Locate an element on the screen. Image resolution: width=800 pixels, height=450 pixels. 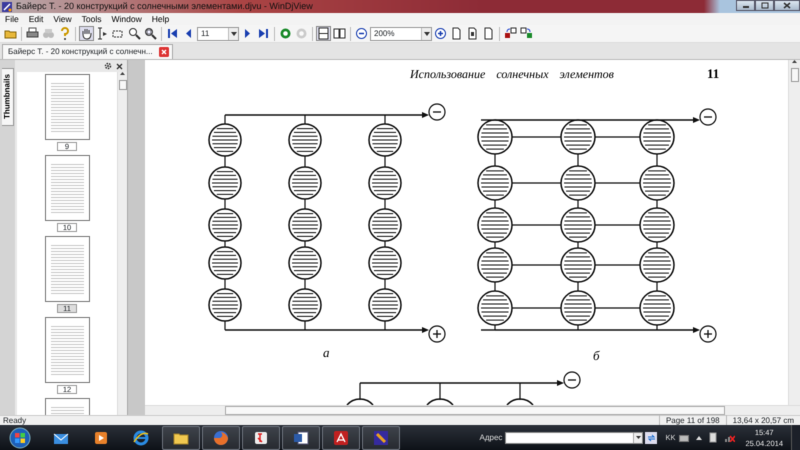
figure-label: б is located at coordinates (596, 355).